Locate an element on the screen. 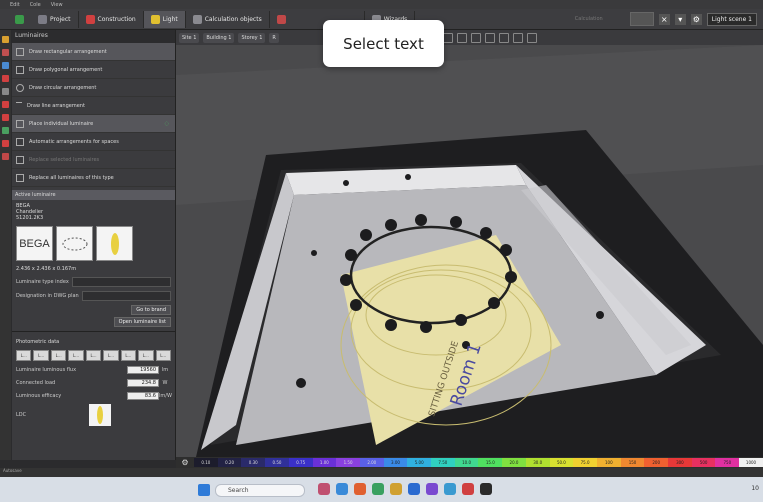 The image size is (763, 502). brand-logo-thumb: BEGA is located at coordinates (34, 243).